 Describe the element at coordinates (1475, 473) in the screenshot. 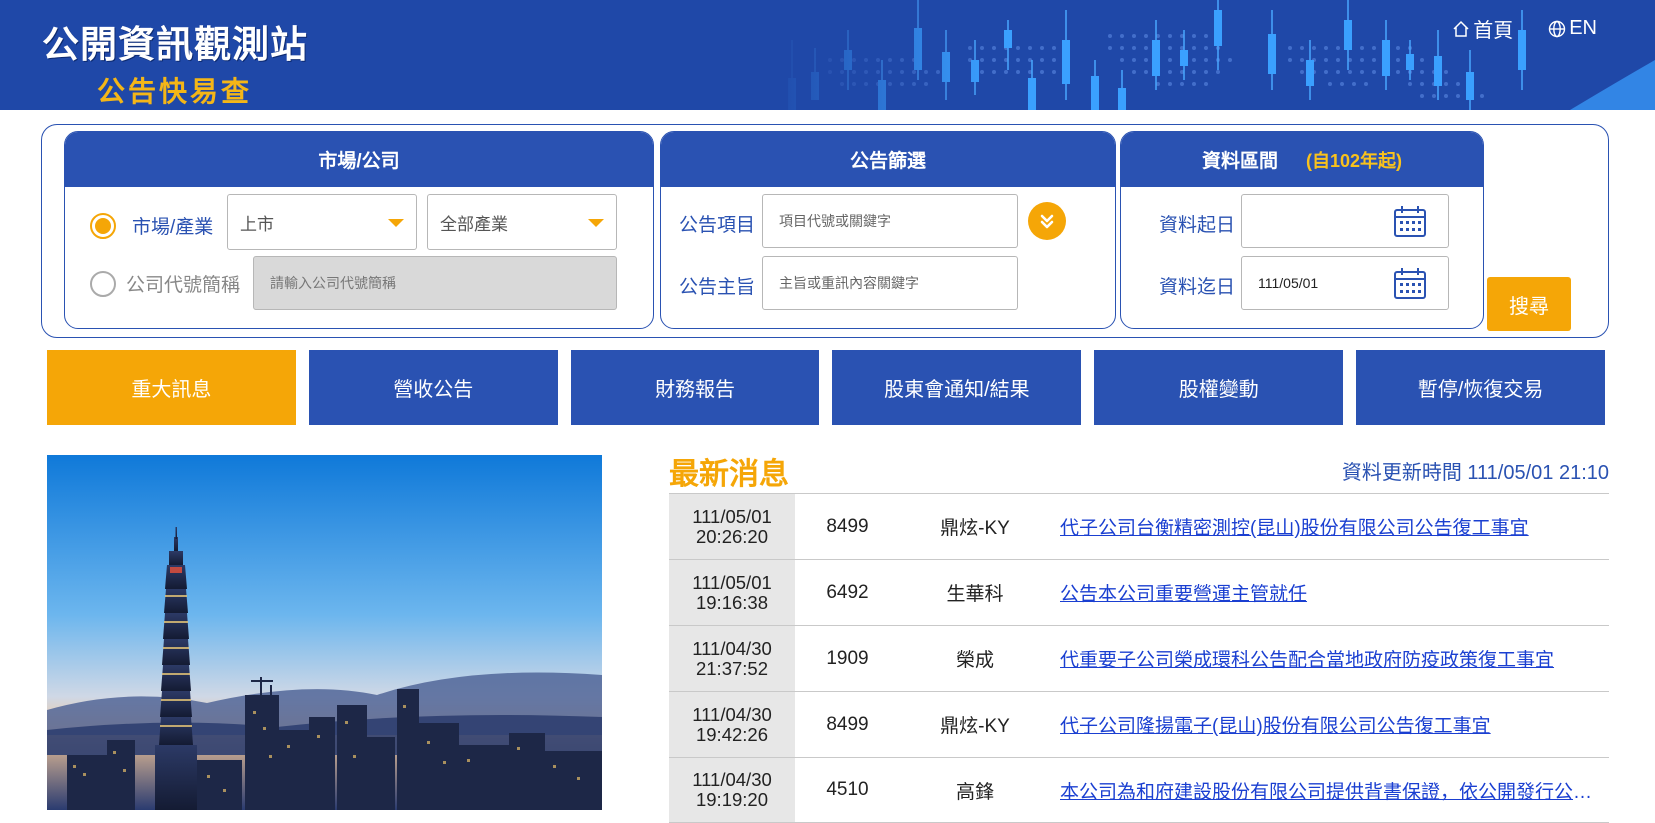

I see `news-updated-time: 資料更新時間 111/05/01 21:10` at that location.